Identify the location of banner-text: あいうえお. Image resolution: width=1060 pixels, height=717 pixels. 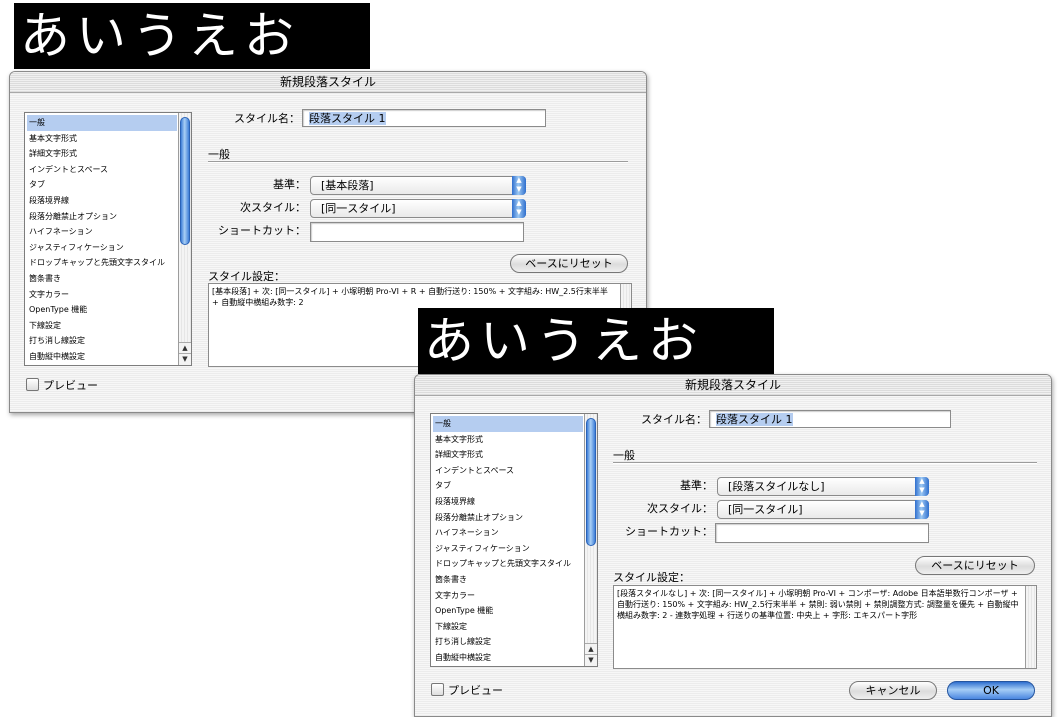
(192, 36).